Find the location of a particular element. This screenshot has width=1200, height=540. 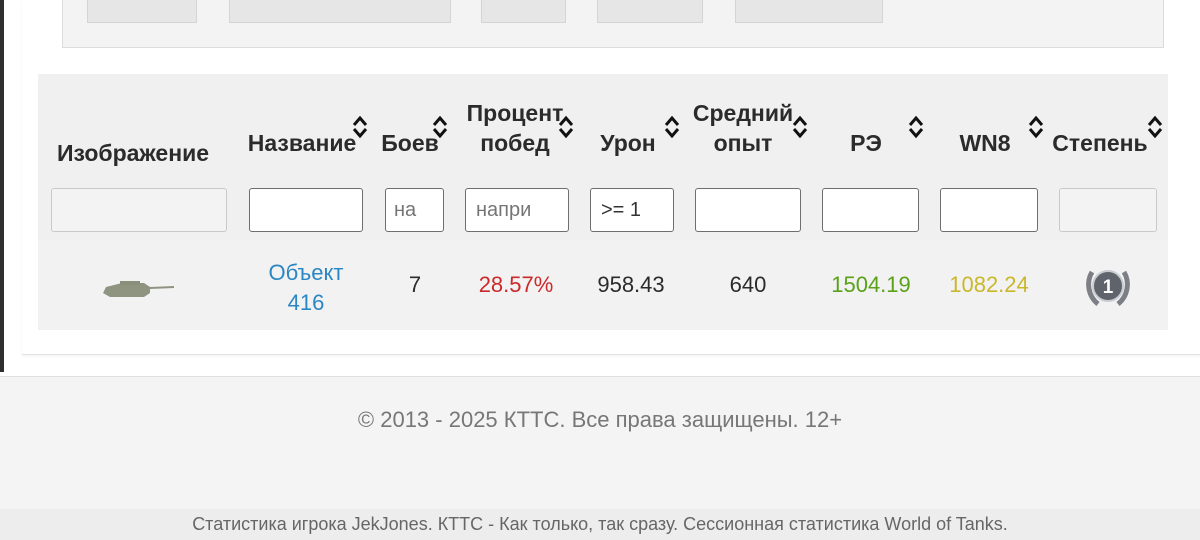

filter-avg-xp-input is located at coordinates (748, 210).